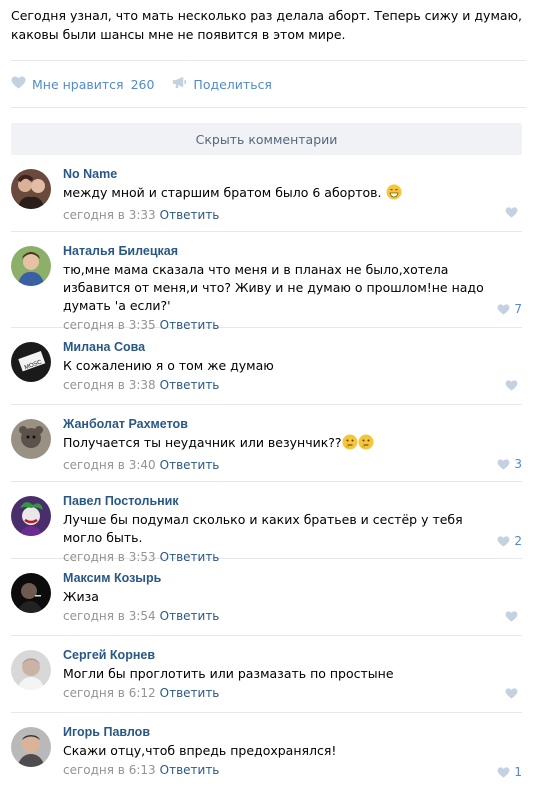 The image size is (538, 792). I want to click on comment-like-count: 1, so click(518, 772).